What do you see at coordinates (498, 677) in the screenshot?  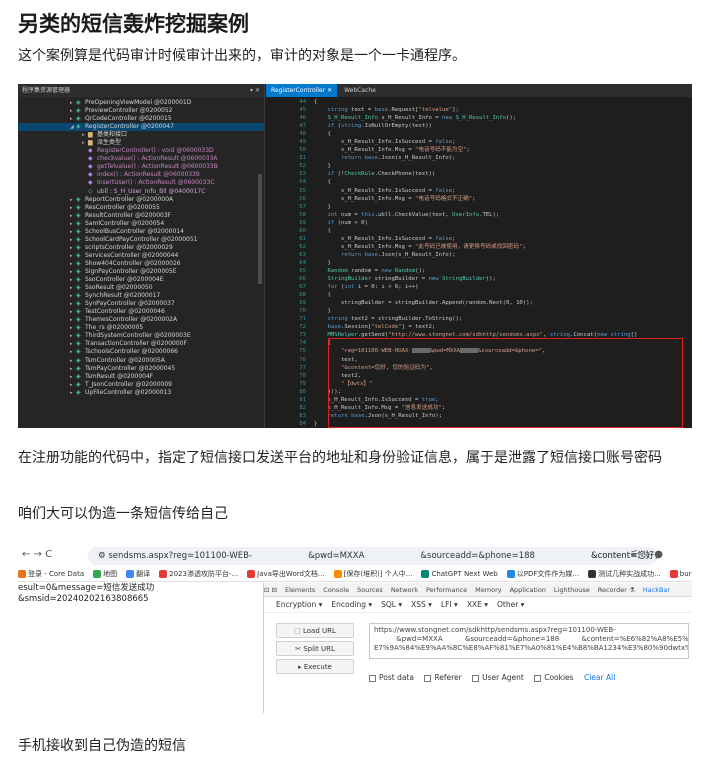 I see `user-agent-checkbox: User Agent` at bounding box center [498, 677].